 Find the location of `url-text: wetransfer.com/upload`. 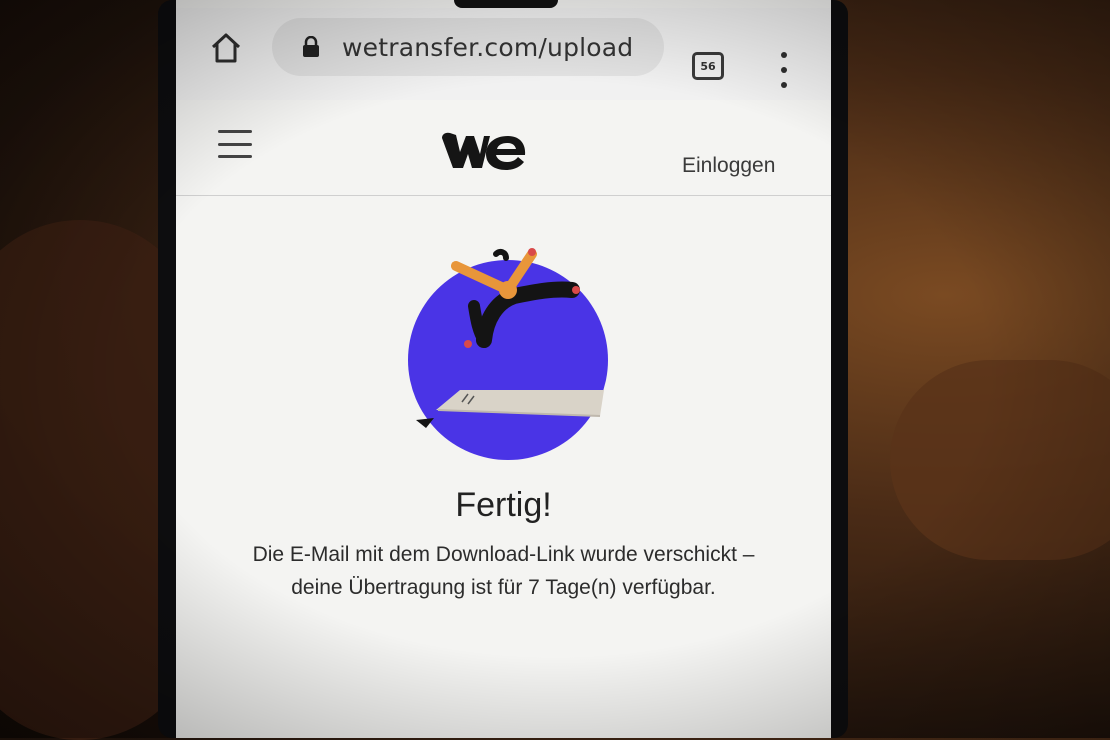

url-text: wetransfer.com/upload is located at coordinates (488, 47).